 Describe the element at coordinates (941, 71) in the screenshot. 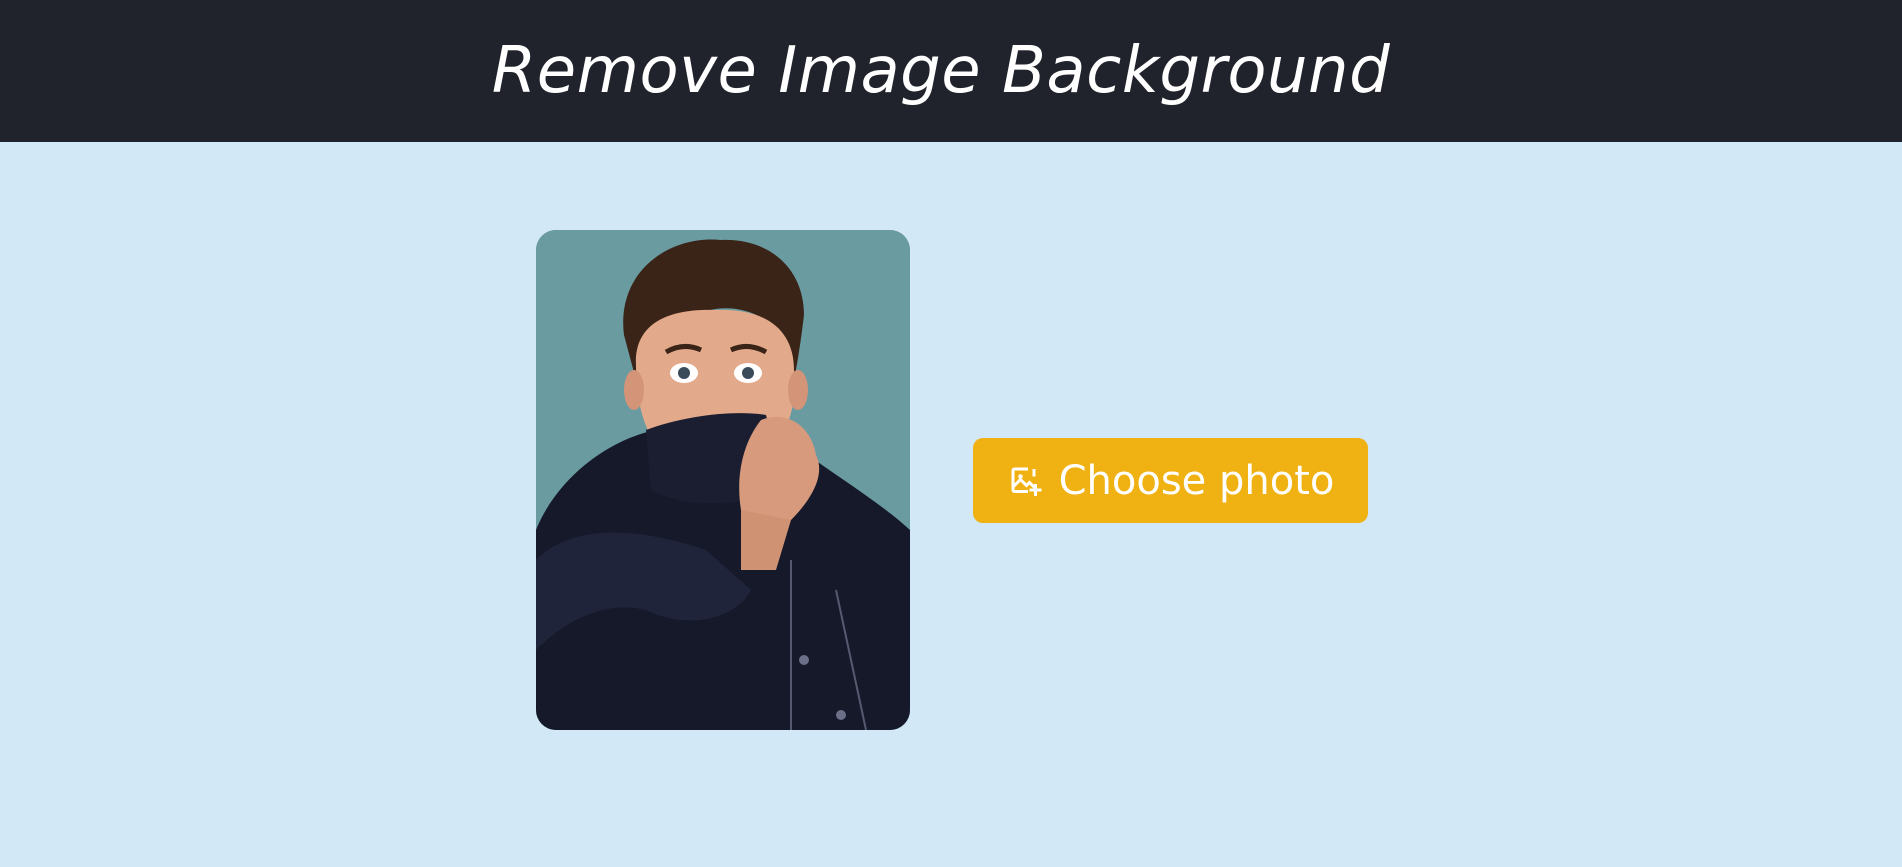

I see `page-title: Remove Image Background` at that location.